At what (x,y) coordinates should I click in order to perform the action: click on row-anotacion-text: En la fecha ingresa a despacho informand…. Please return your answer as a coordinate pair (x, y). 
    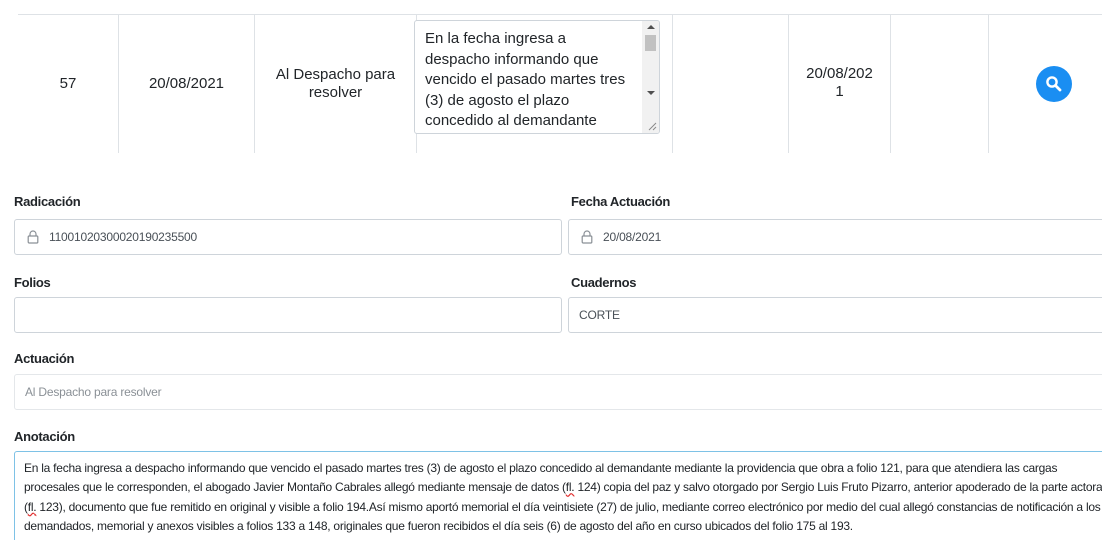
    Looking at the image, I should click on (525, 79).